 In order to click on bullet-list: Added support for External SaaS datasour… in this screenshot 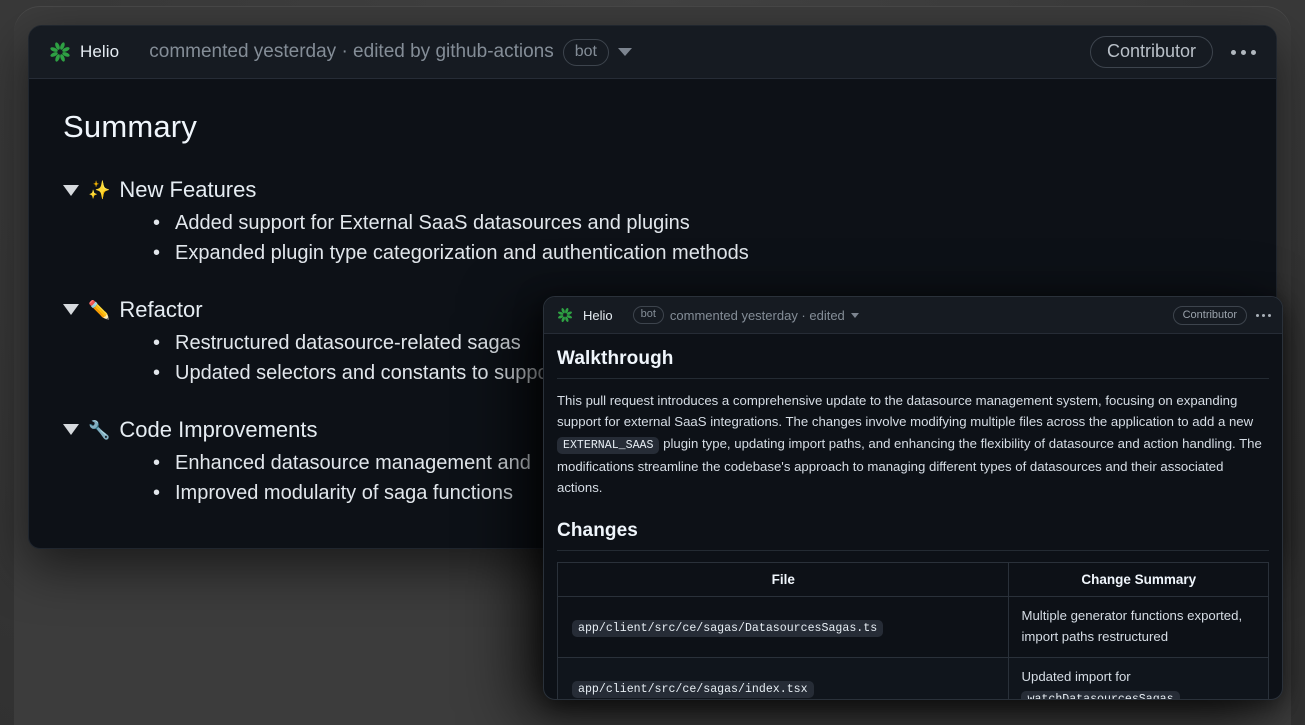, I will do `click(652, 238)`.